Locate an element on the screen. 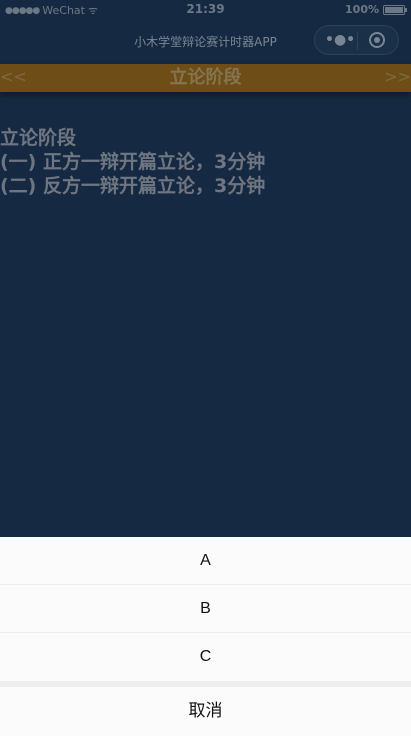  cancel-button: 取消 is located at coordinates (205, 711).